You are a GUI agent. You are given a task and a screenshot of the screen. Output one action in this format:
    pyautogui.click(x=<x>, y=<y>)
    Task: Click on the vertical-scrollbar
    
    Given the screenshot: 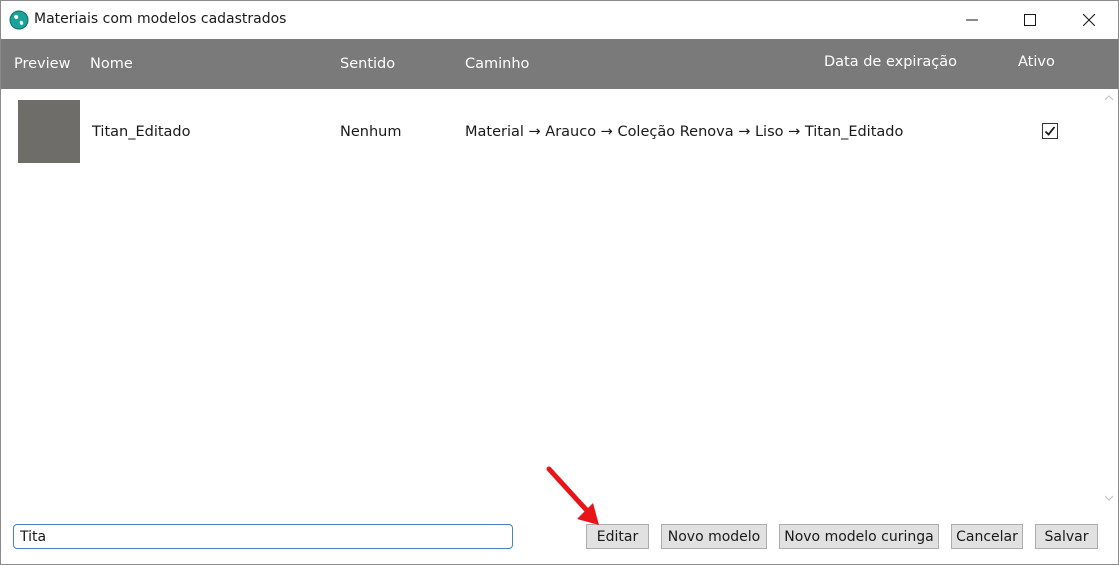 What is the action you would take?
    pyautogui.click(x=1109, y=300)
    